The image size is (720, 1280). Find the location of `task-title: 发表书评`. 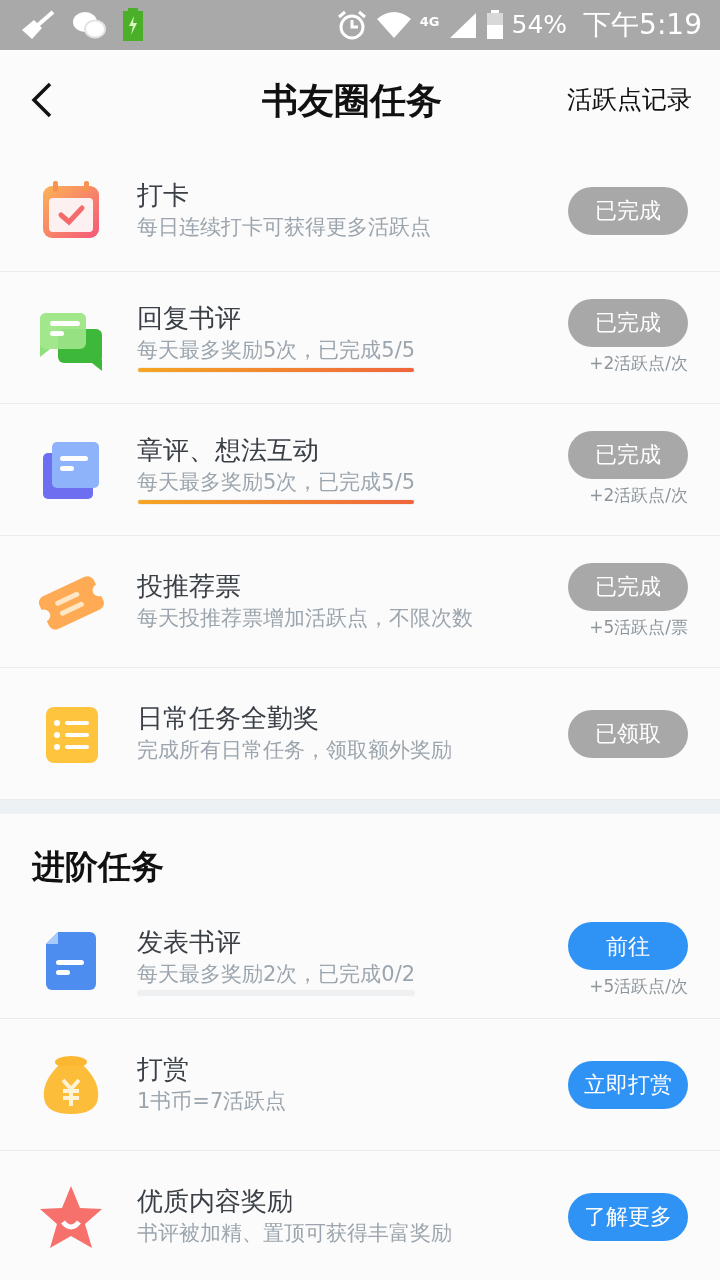

task-title: 发表书评 is located at coordinates (189, 942).